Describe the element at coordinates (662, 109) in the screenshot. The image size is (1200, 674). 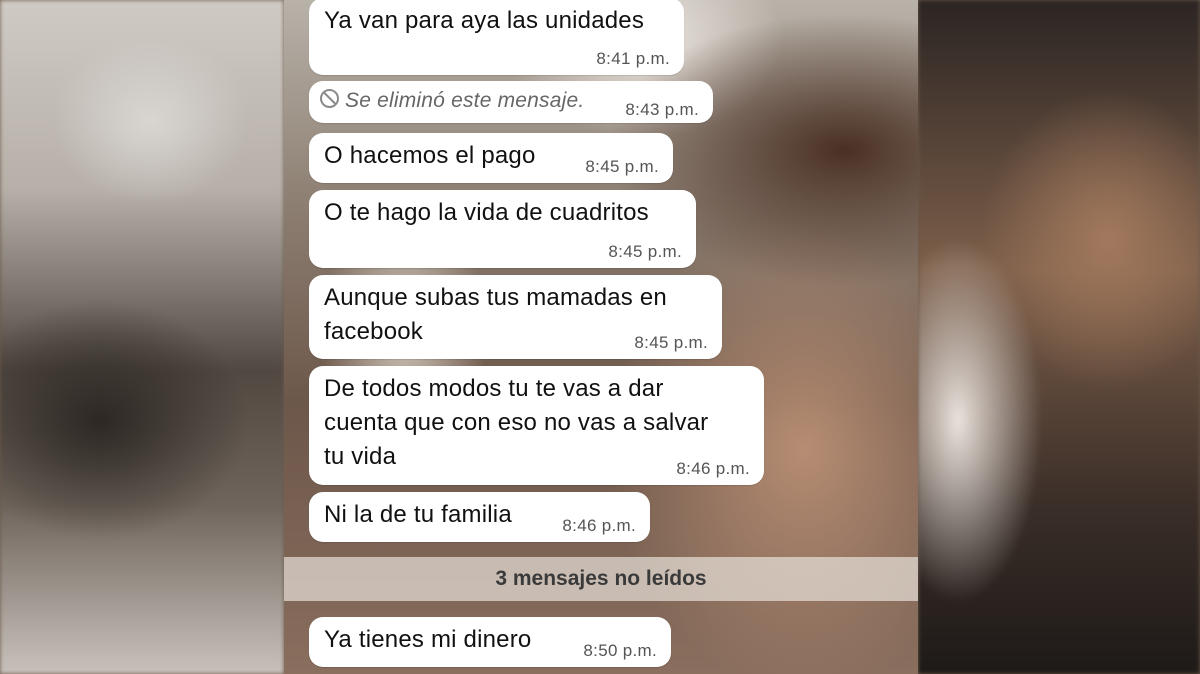
I see `message-time: 8:43 p.m.` at that location.